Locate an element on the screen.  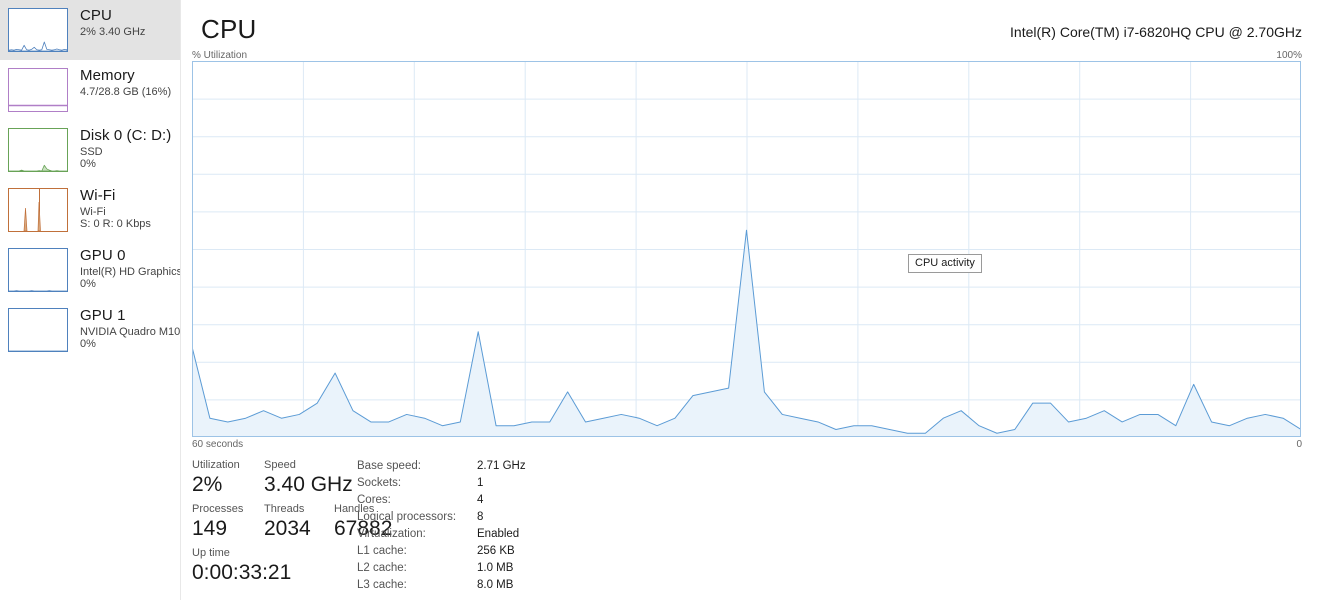
stat-label: Processes is located at coordinates (218, 509).